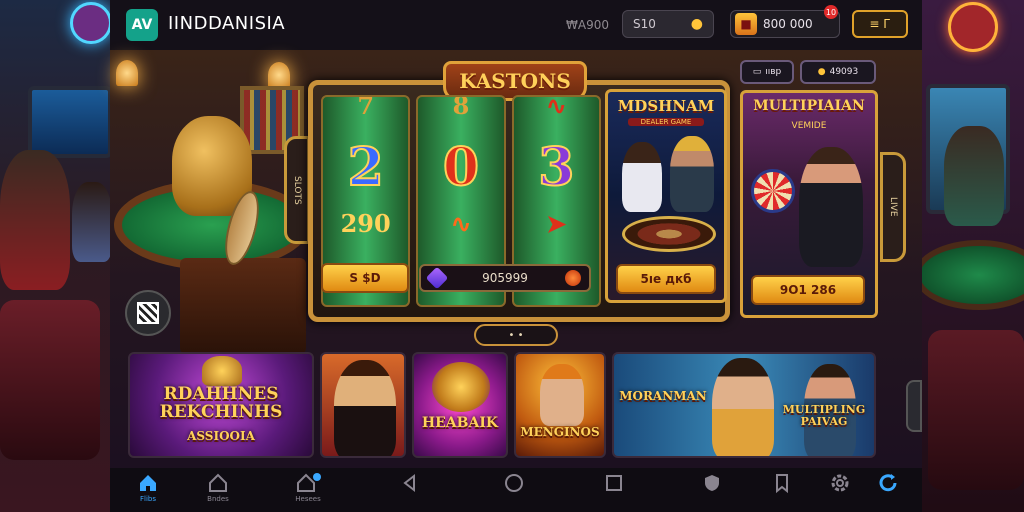 This screenshot has width=1024, height=512. Describe the element at coordinates (808, 290) in the screenshot. I see `multiplier-play-button: 9O1 286` at that location.